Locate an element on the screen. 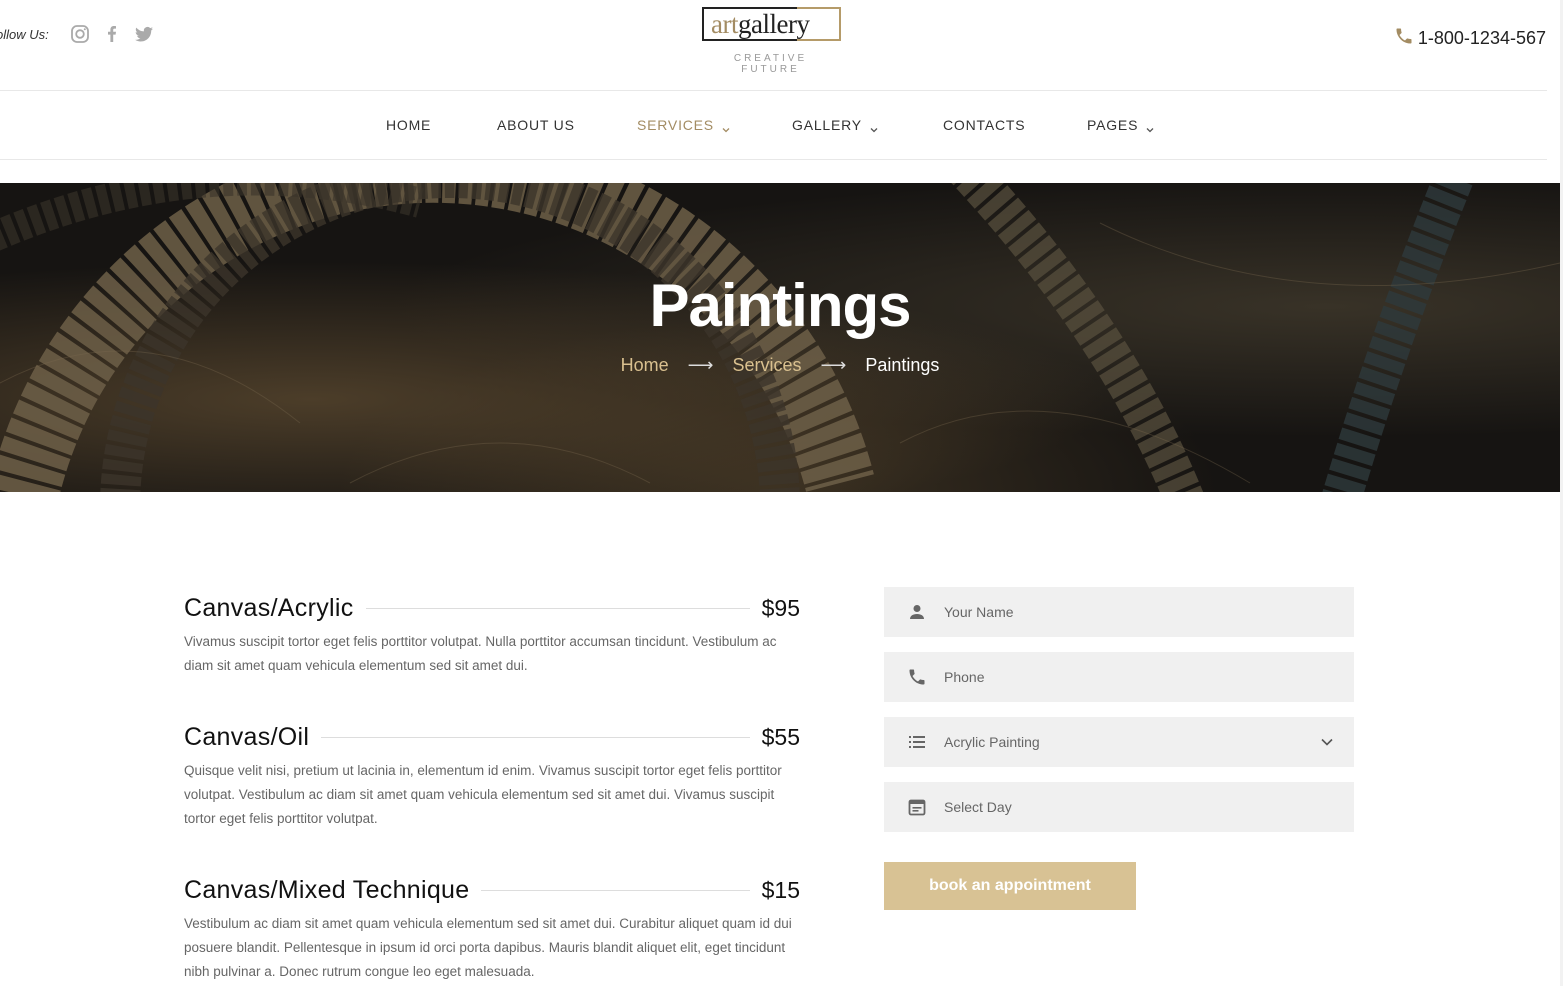 Image resolution: width=1563 pixels, height=986 pixels. day-field: Select Day is located at coordinates (1119, 807).